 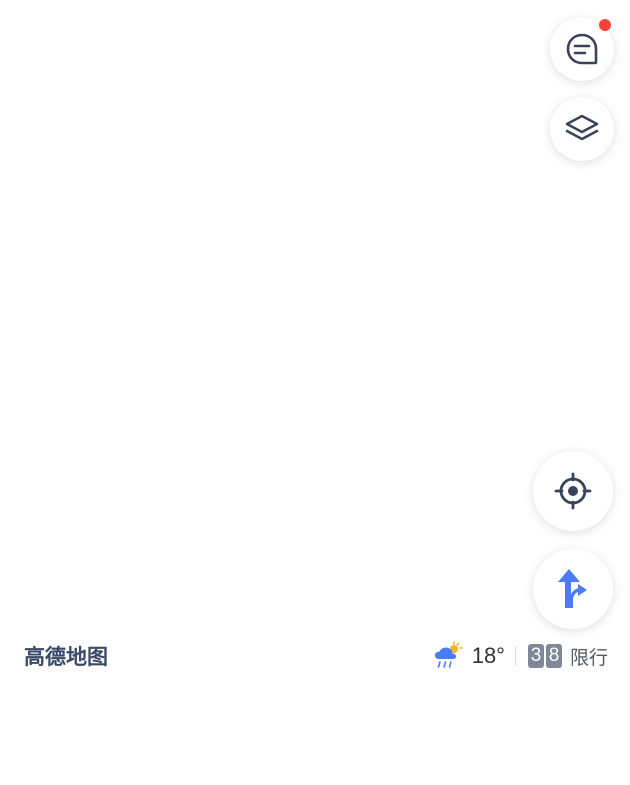 What do you see at coordinates (588, 657) in the screenshot?
I see `restriction-label: 限行` at bounding box center [588, 657].